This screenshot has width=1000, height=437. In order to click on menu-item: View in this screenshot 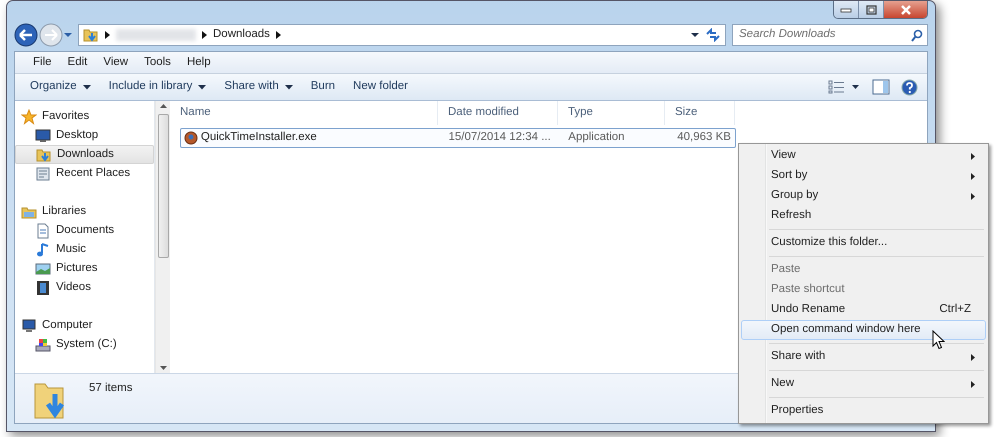, I will do `click(115, 63)`.